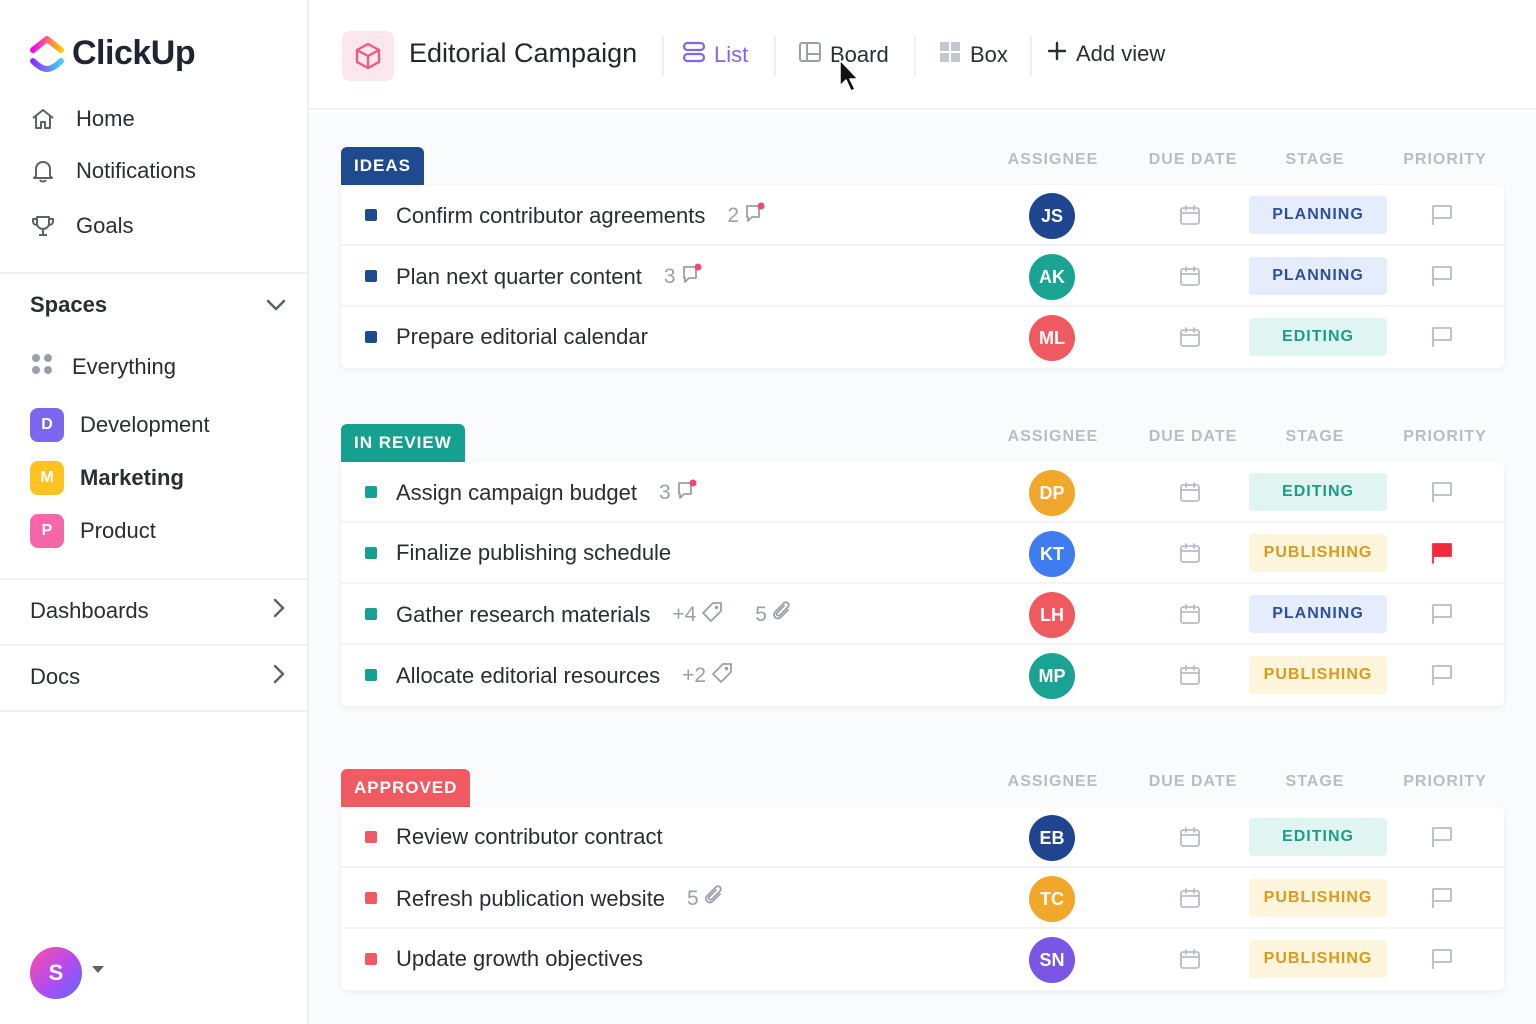 The height and width of the screenshot is (1024, 1536). I want to click on space-product: P Product, so click(93, 531).